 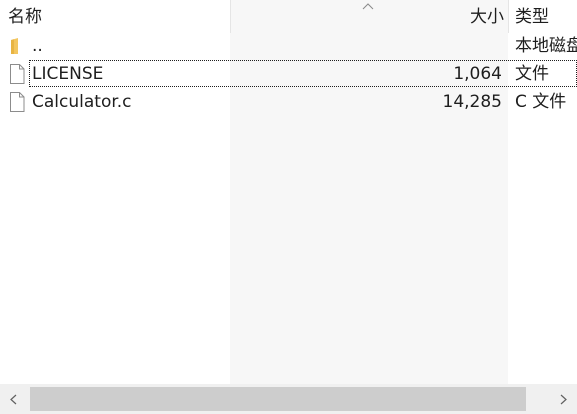 What do you see at coordinates (82, 102) in the screenshot?
I see `item-name: Calculator.c` at bounding box center [82, 102].